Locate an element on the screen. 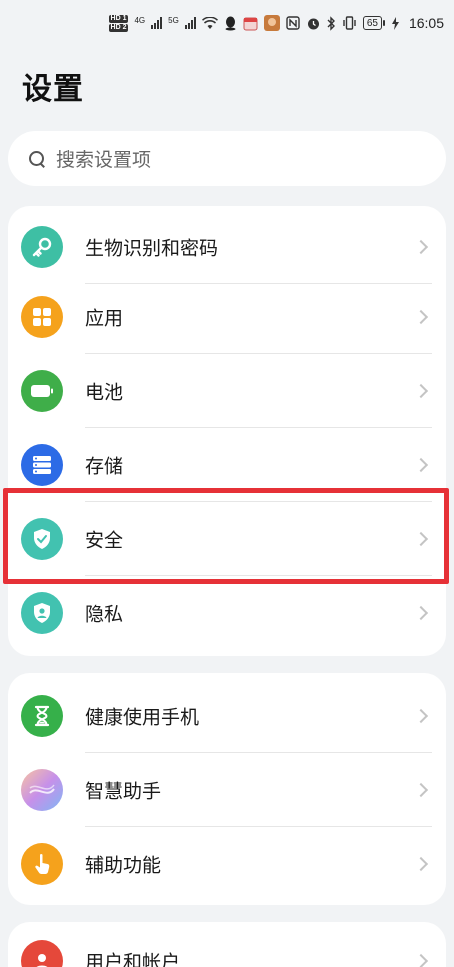 The width and height of the screenshot is (454, 967). hd1-badge: HD 1 is located at coordinates (118, 18).